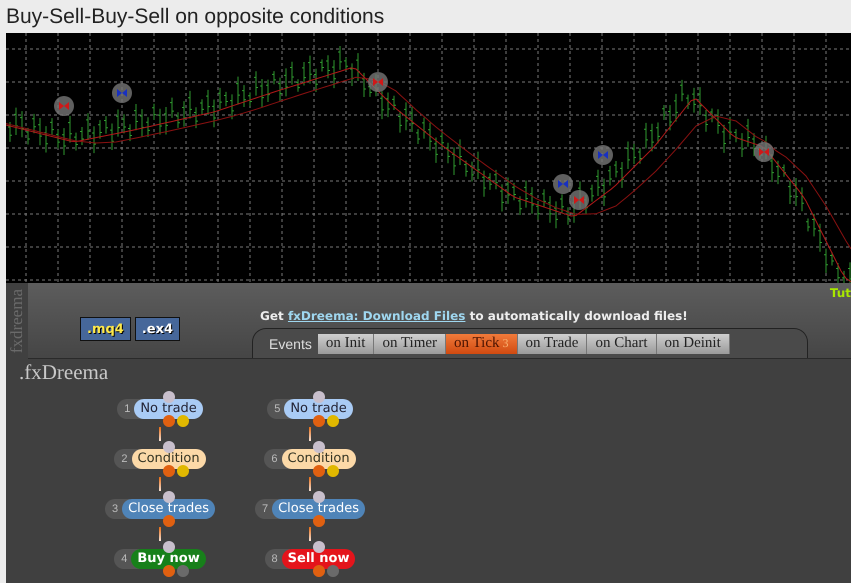 This screenshot has width=851, height=583. I want to click on flow-block: 6 Condition, so click(310, 459).